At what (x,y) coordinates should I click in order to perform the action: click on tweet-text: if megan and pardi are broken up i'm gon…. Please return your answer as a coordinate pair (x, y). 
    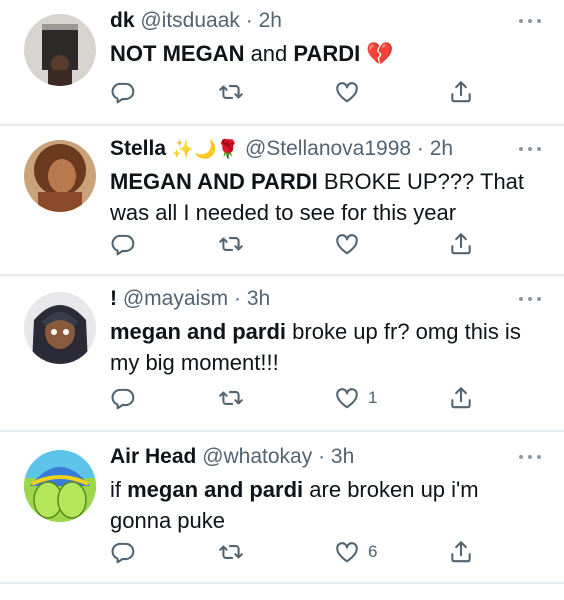
    Looking at the image, I should click on (325, 505).